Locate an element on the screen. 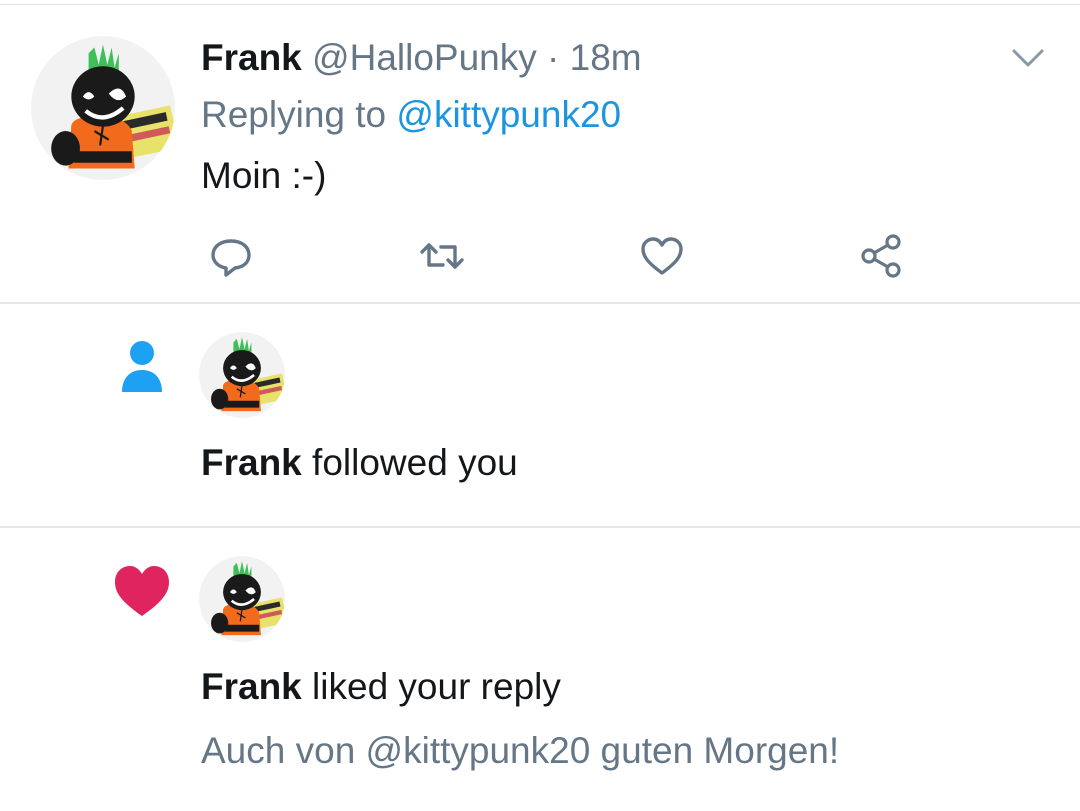 This screenshot has height=811, width=1080. person-icon is located at coordinates (142, 366).